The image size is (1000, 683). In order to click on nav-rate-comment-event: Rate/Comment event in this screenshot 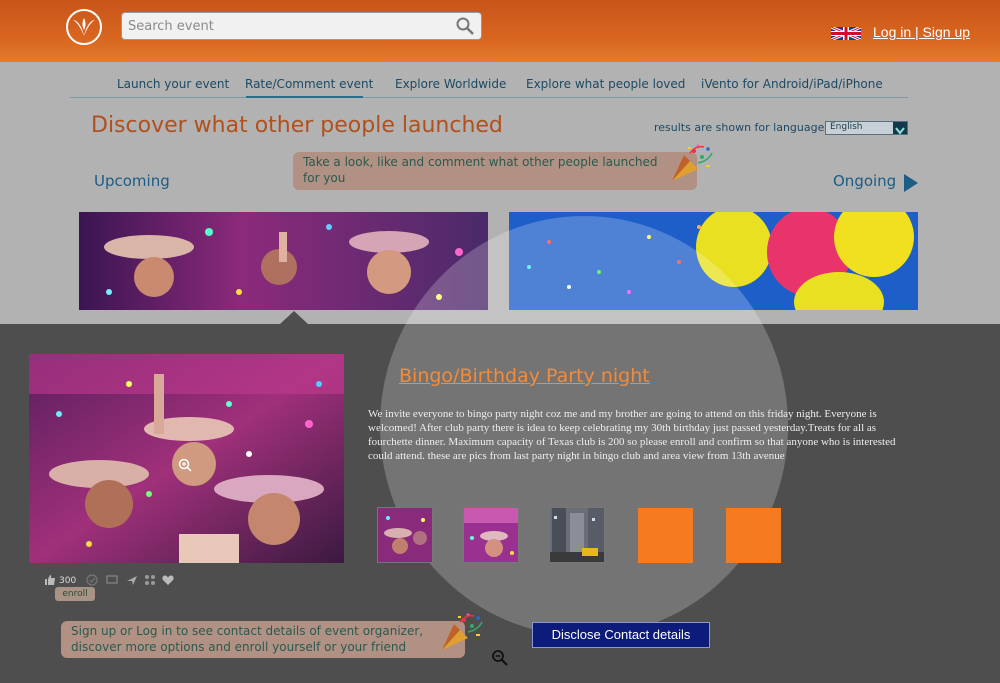, I will do `click(309, 84)`.